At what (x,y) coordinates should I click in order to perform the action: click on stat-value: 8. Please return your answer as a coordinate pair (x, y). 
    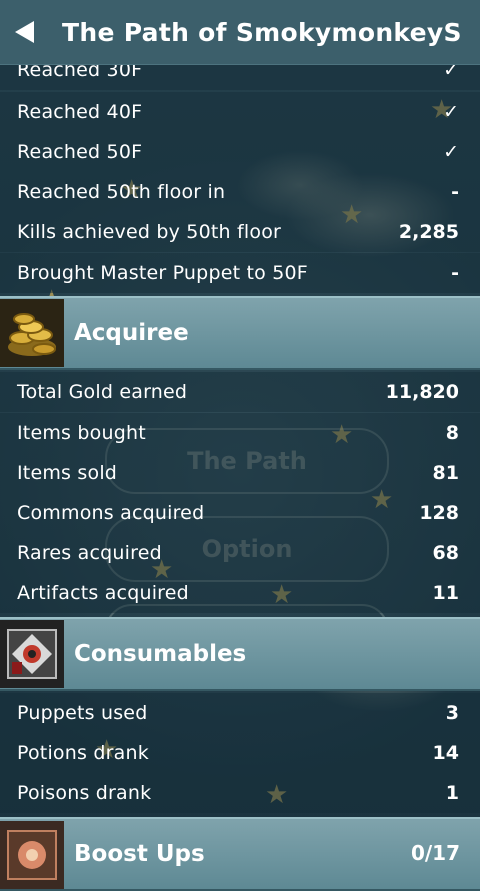
    Looking at the image, I should click on (452, 433).